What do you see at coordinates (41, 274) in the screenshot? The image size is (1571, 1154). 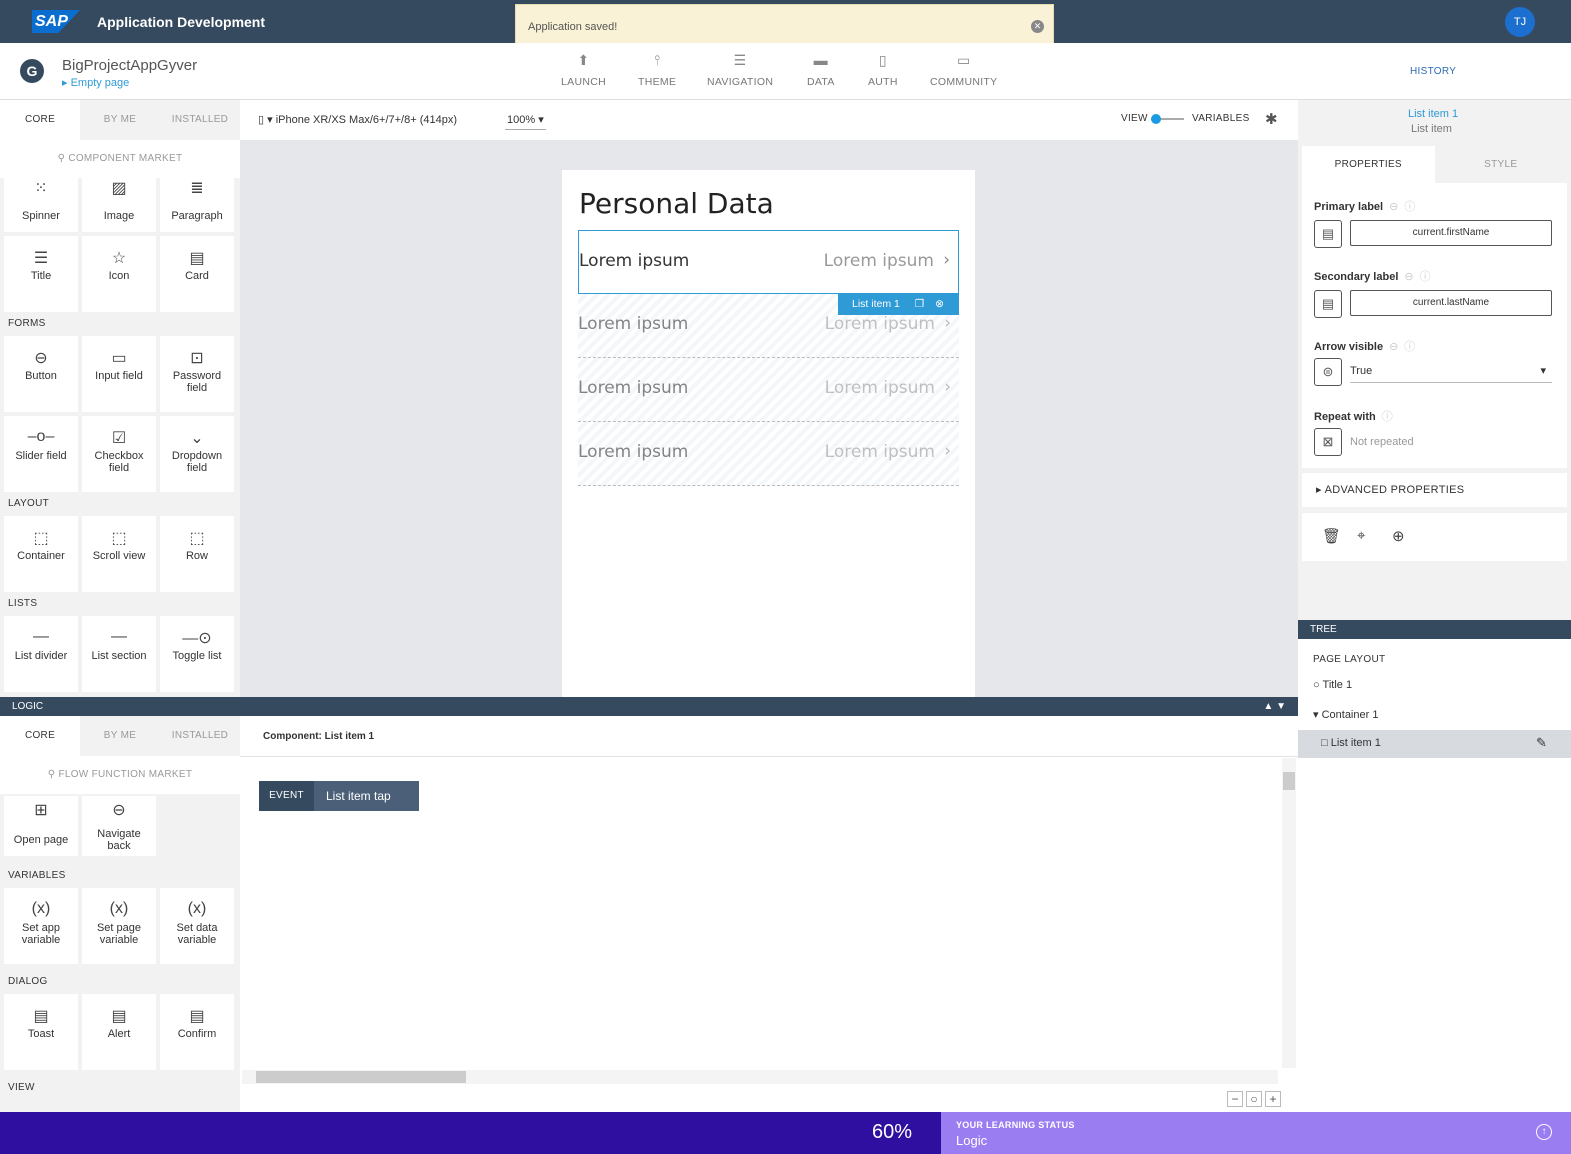 I see `component-tile: ☰ Title` at bounding box center [41, 274].